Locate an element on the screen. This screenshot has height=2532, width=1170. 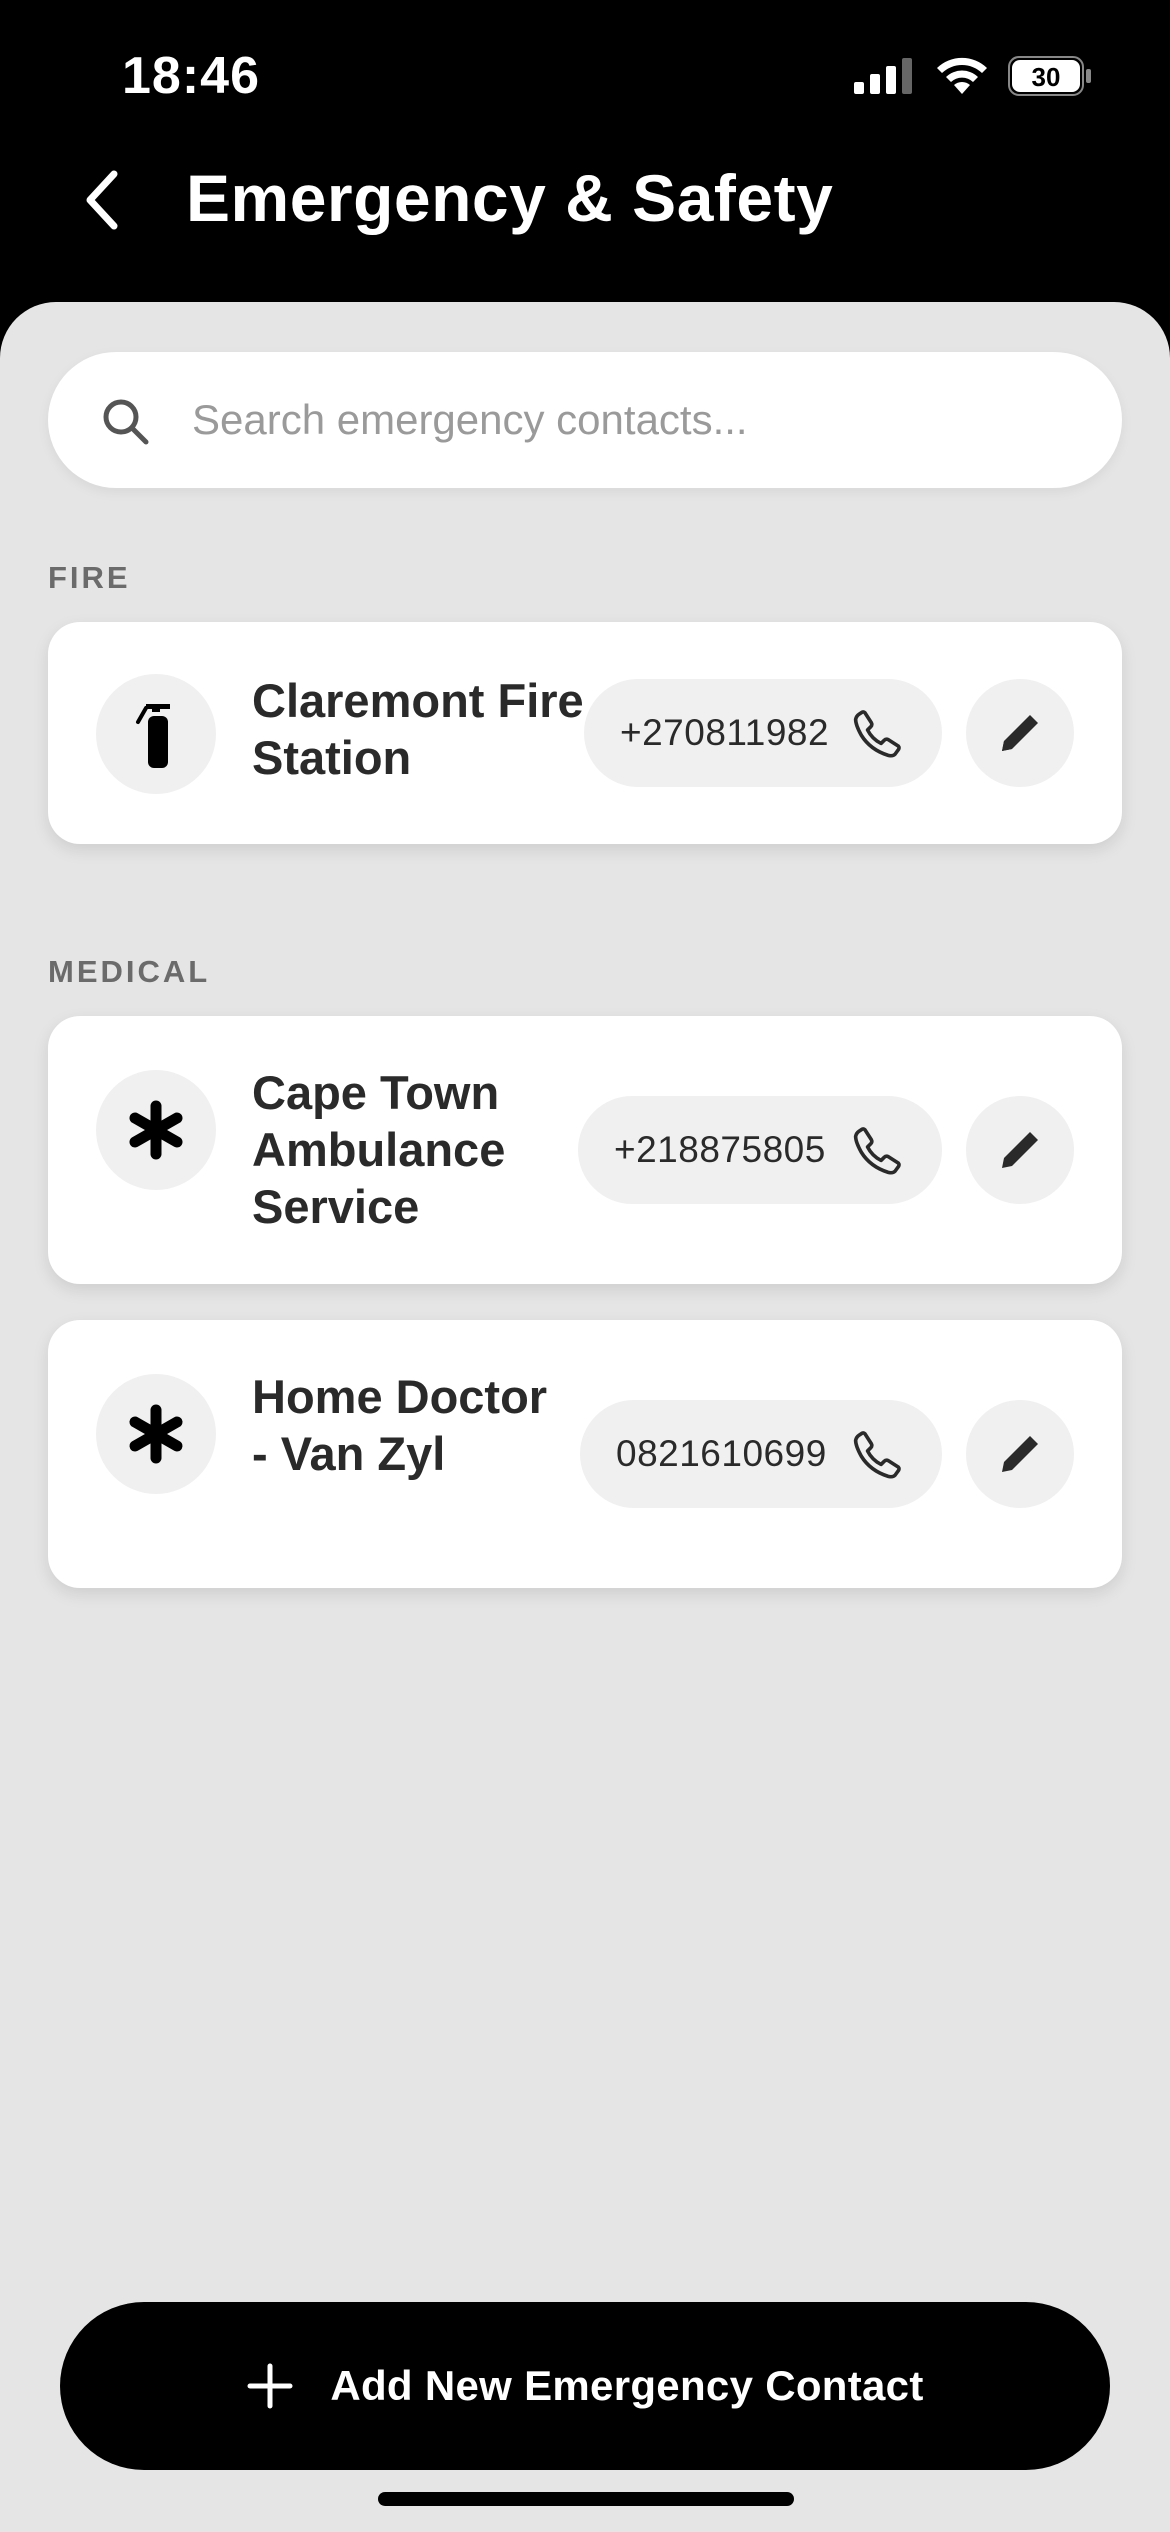
section-label-medical: MEDICAL is located at coordinates (129, 971).